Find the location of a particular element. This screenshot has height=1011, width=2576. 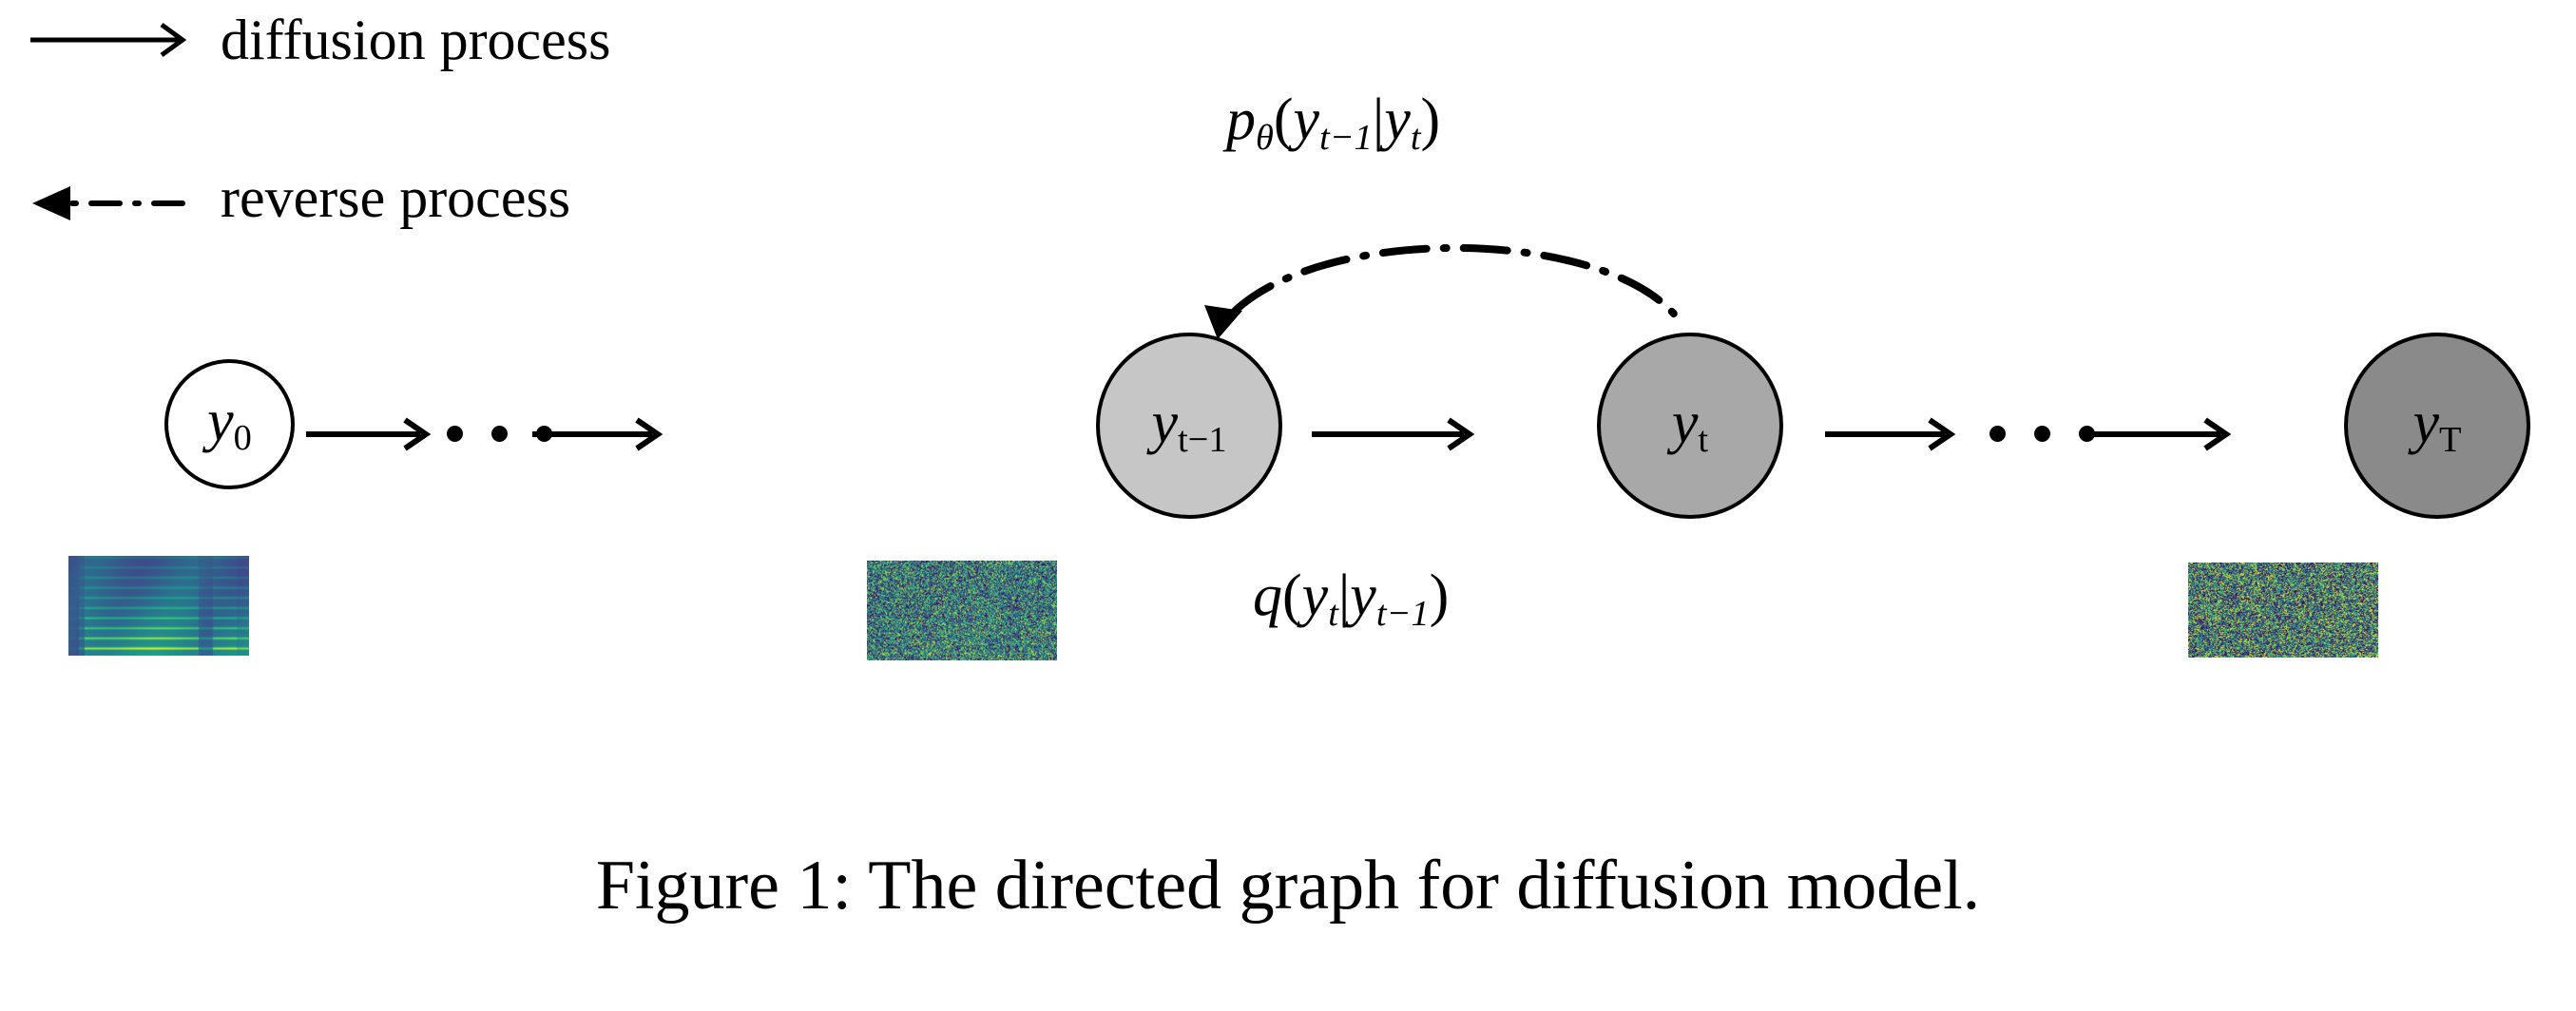

dashdot-arrow-left-icon is located at coordinates (111, 203).